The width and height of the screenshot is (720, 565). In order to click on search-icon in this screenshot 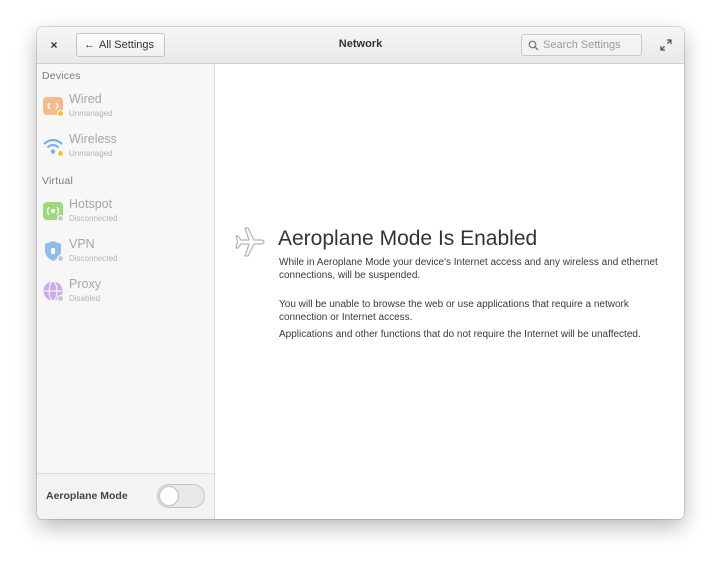, I will do `click(533, 45)`.